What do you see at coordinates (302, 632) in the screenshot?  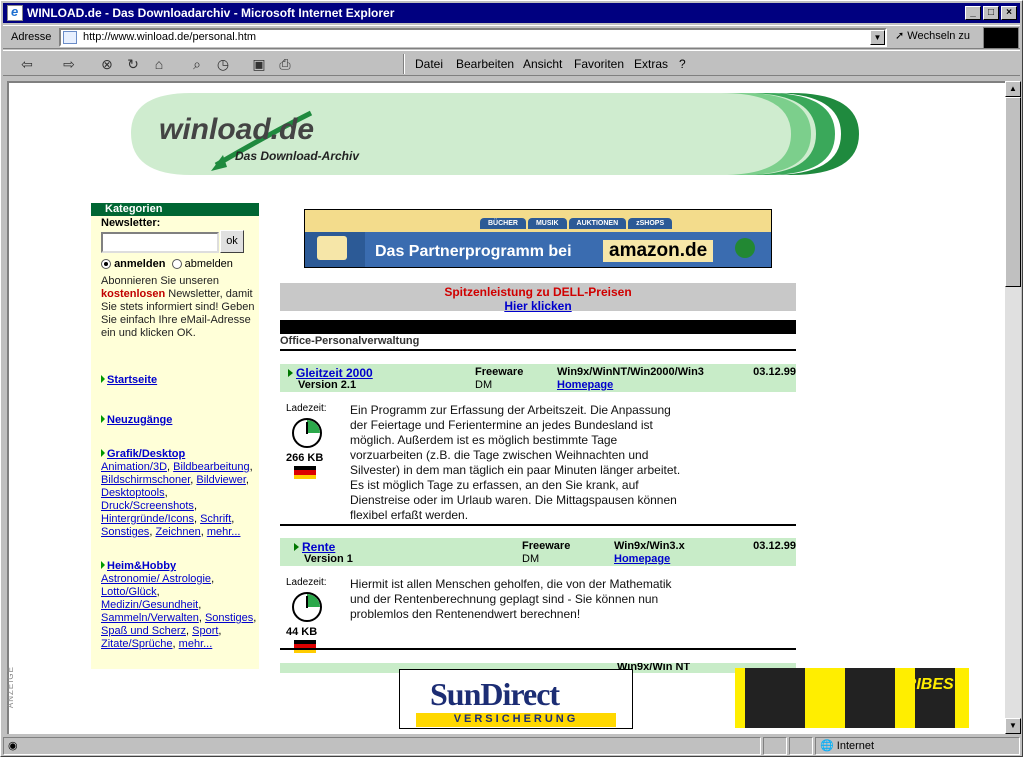 I see `file-size: 44 KB` at bounding box center [302, 632].